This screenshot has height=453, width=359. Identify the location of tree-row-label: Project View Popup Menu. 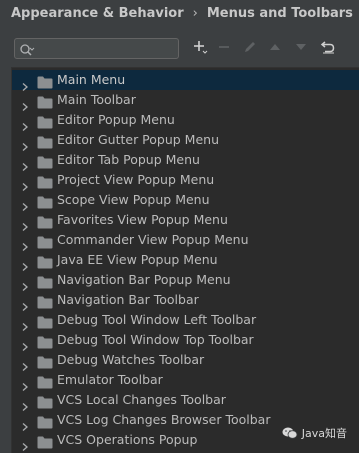
(136, 179).